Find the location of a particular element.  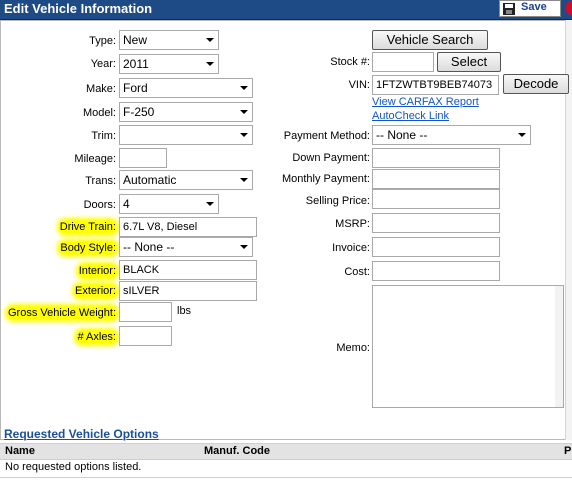

save-button: Save is located at coordinates (530, 8).